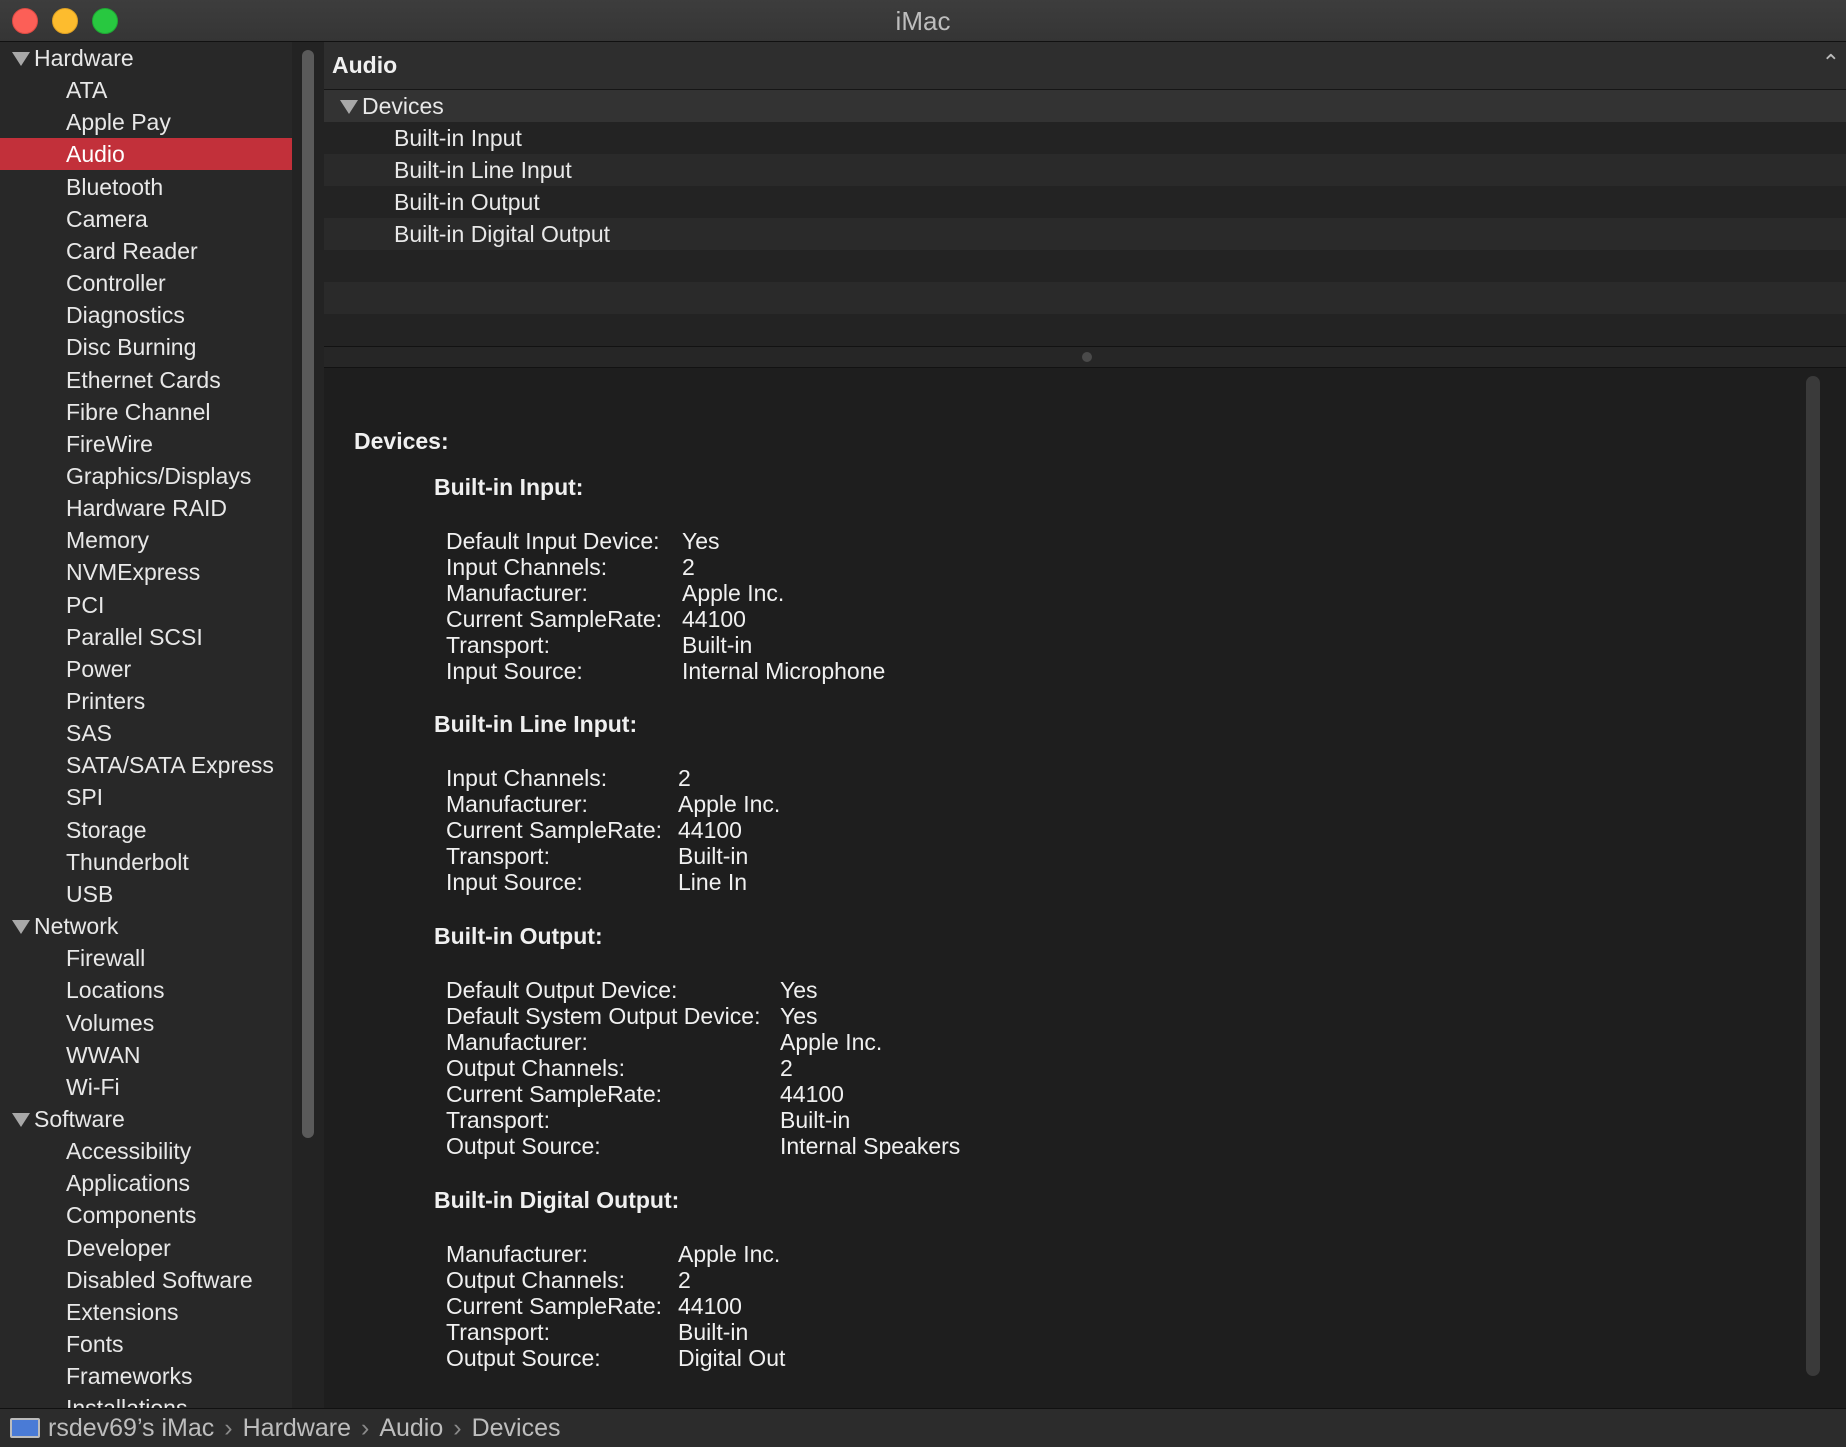 Image resolution: width=1846 pixels, height=1447 pixels. What do you see at coordinates (89, 733) in the screenshot?
I see `sidebar-item-label: SAS` at bounding box center [89, 733].